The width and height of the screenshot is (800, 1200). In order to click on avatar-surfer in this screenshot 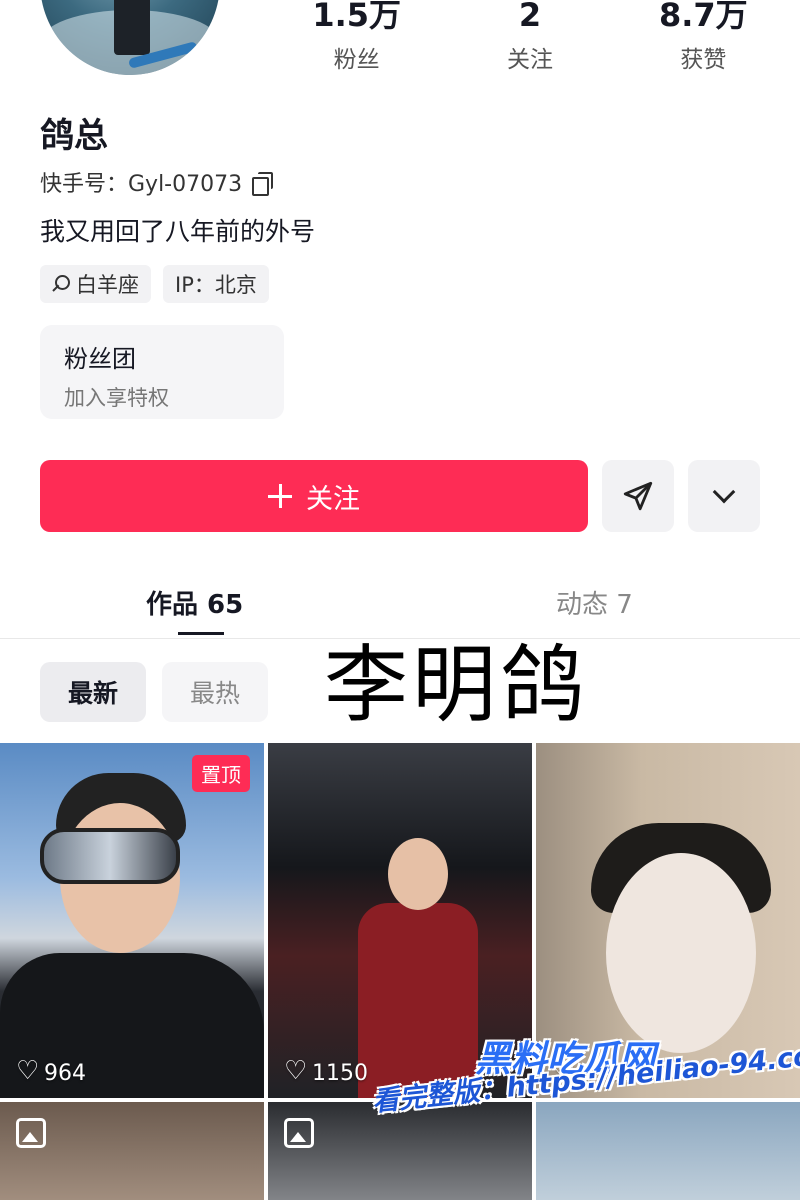, I will do `click(132, 27)`.